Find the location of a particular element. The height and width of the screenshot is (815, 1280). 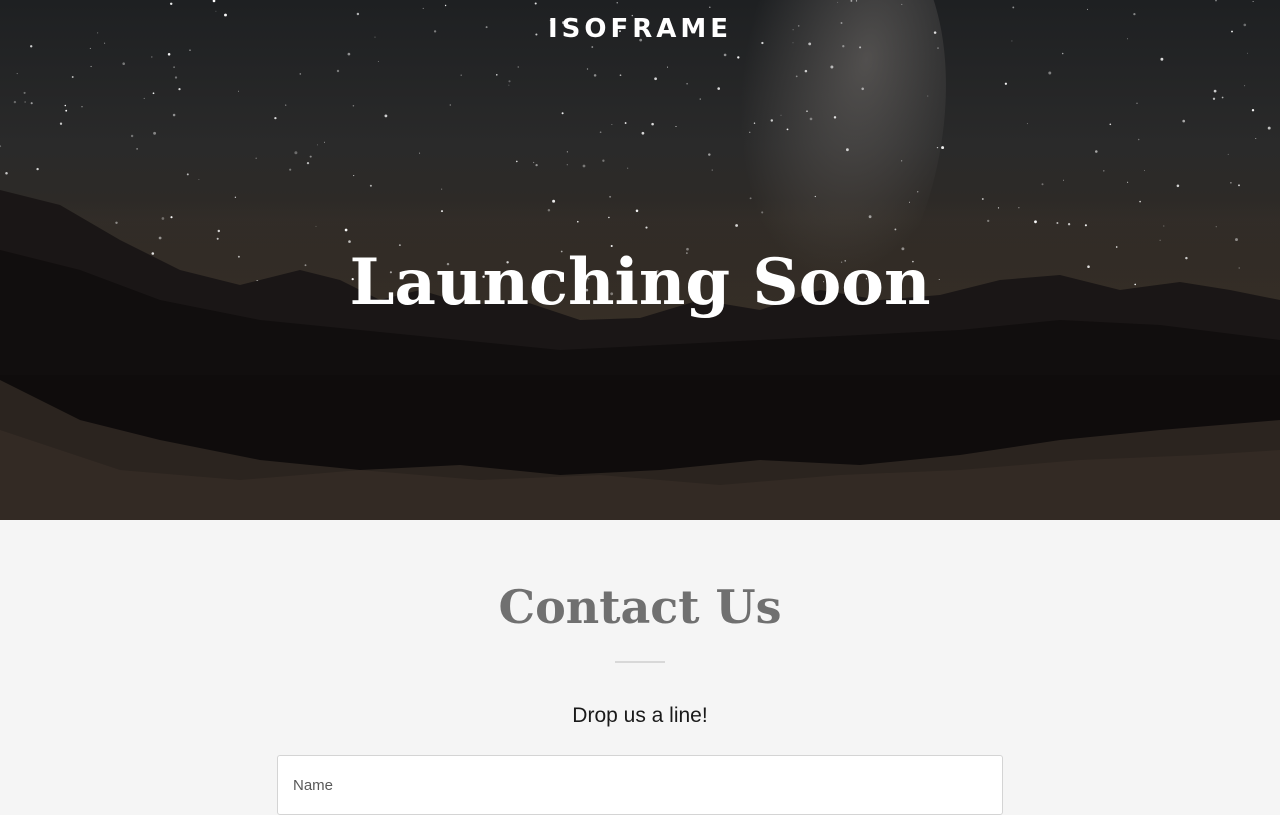

name-input is located at coordinates (640, 785).